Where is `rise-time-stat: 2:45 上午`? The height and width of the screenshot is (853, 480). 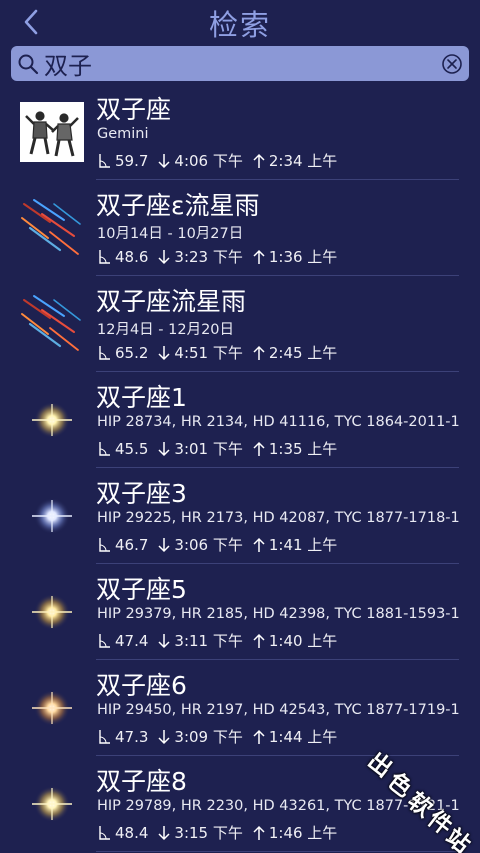
rise-time-stat: 2:45 上午 is located at coordinates (295, 352).